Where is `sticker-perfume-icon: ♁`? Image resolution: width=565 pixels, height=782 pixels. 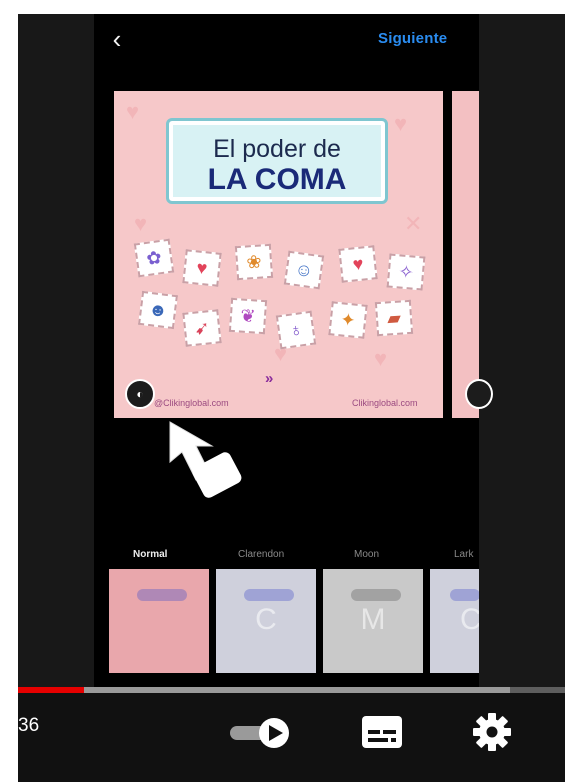
sticker-perfume-icon: ♁ is located at coordinates (296, 330).